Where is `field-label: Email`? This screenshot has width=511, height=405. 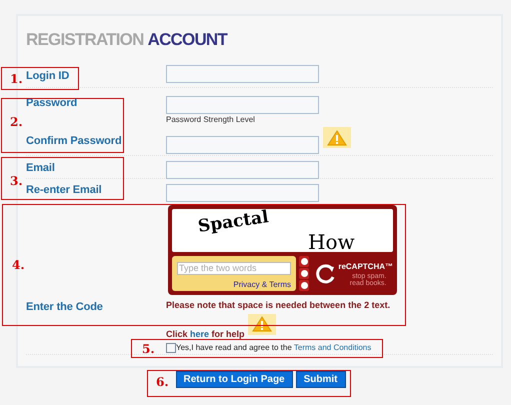
field-label: Email is located at coordinates (40, 168).